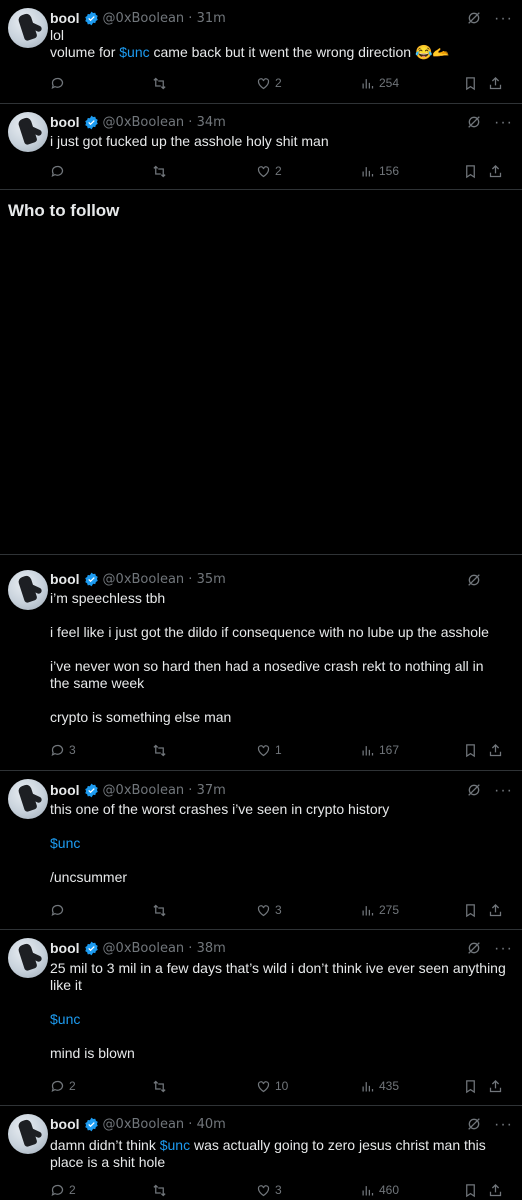 Image resolution: width=522 pixels, height=1200 pixels. I want to click on share-icon, so click(495, 749).